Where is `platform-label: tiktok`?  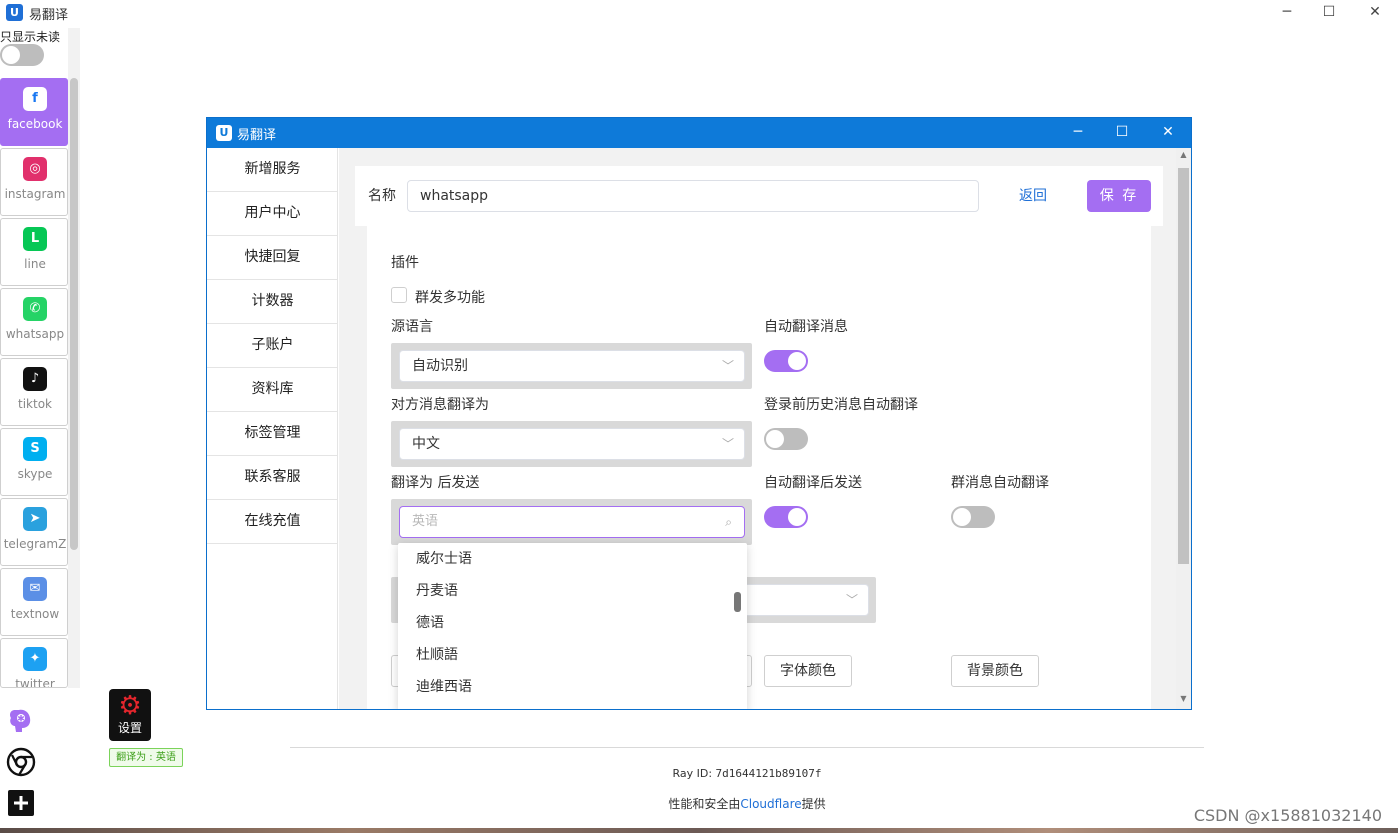
platform-label: tiktok is located at coordinates (35, 404).